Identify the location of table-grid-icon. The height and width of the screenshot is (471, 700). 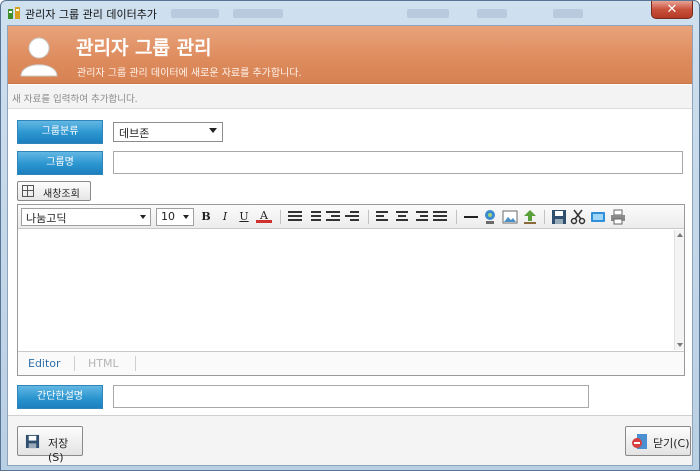
(28, 191).